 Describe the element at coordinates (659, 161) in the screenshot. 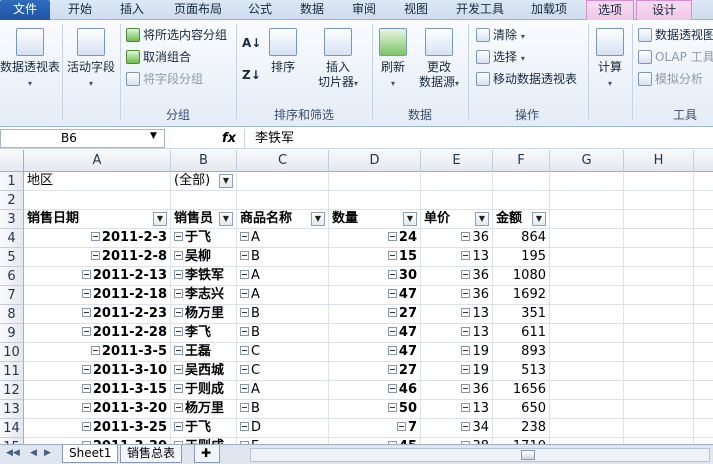

I see `column-header-h: H` at that location.